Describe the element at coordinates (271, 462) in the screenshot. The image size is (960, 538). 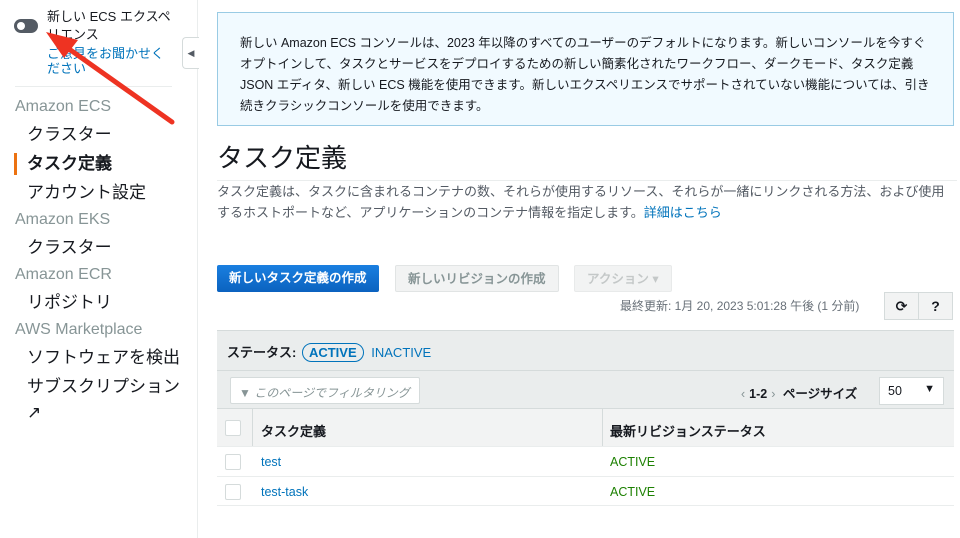
I see `task-definition-link: test` at that location.